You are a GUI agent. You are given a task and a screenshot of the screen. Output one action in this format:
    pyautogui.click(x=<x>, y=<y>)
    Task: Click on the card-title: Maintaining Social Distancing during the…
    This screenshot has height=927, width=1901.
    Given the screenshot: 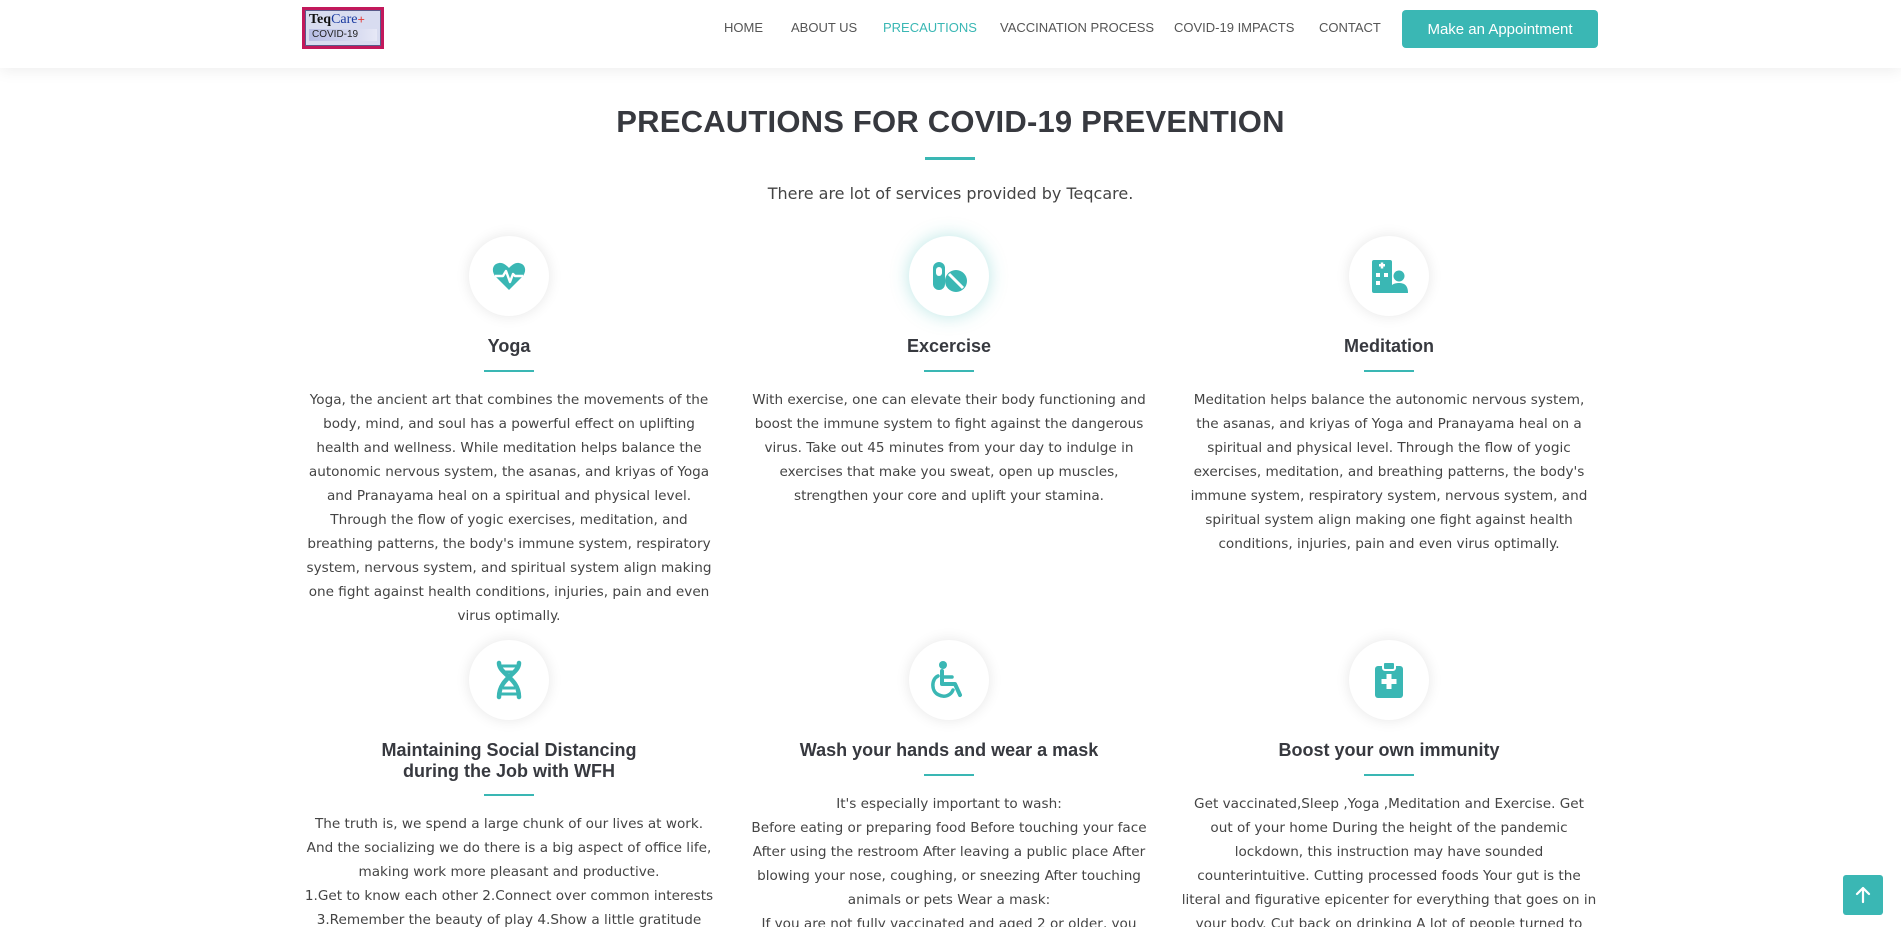 What is the action you would take?
    pyautogui.click(x=509, y=760)
    